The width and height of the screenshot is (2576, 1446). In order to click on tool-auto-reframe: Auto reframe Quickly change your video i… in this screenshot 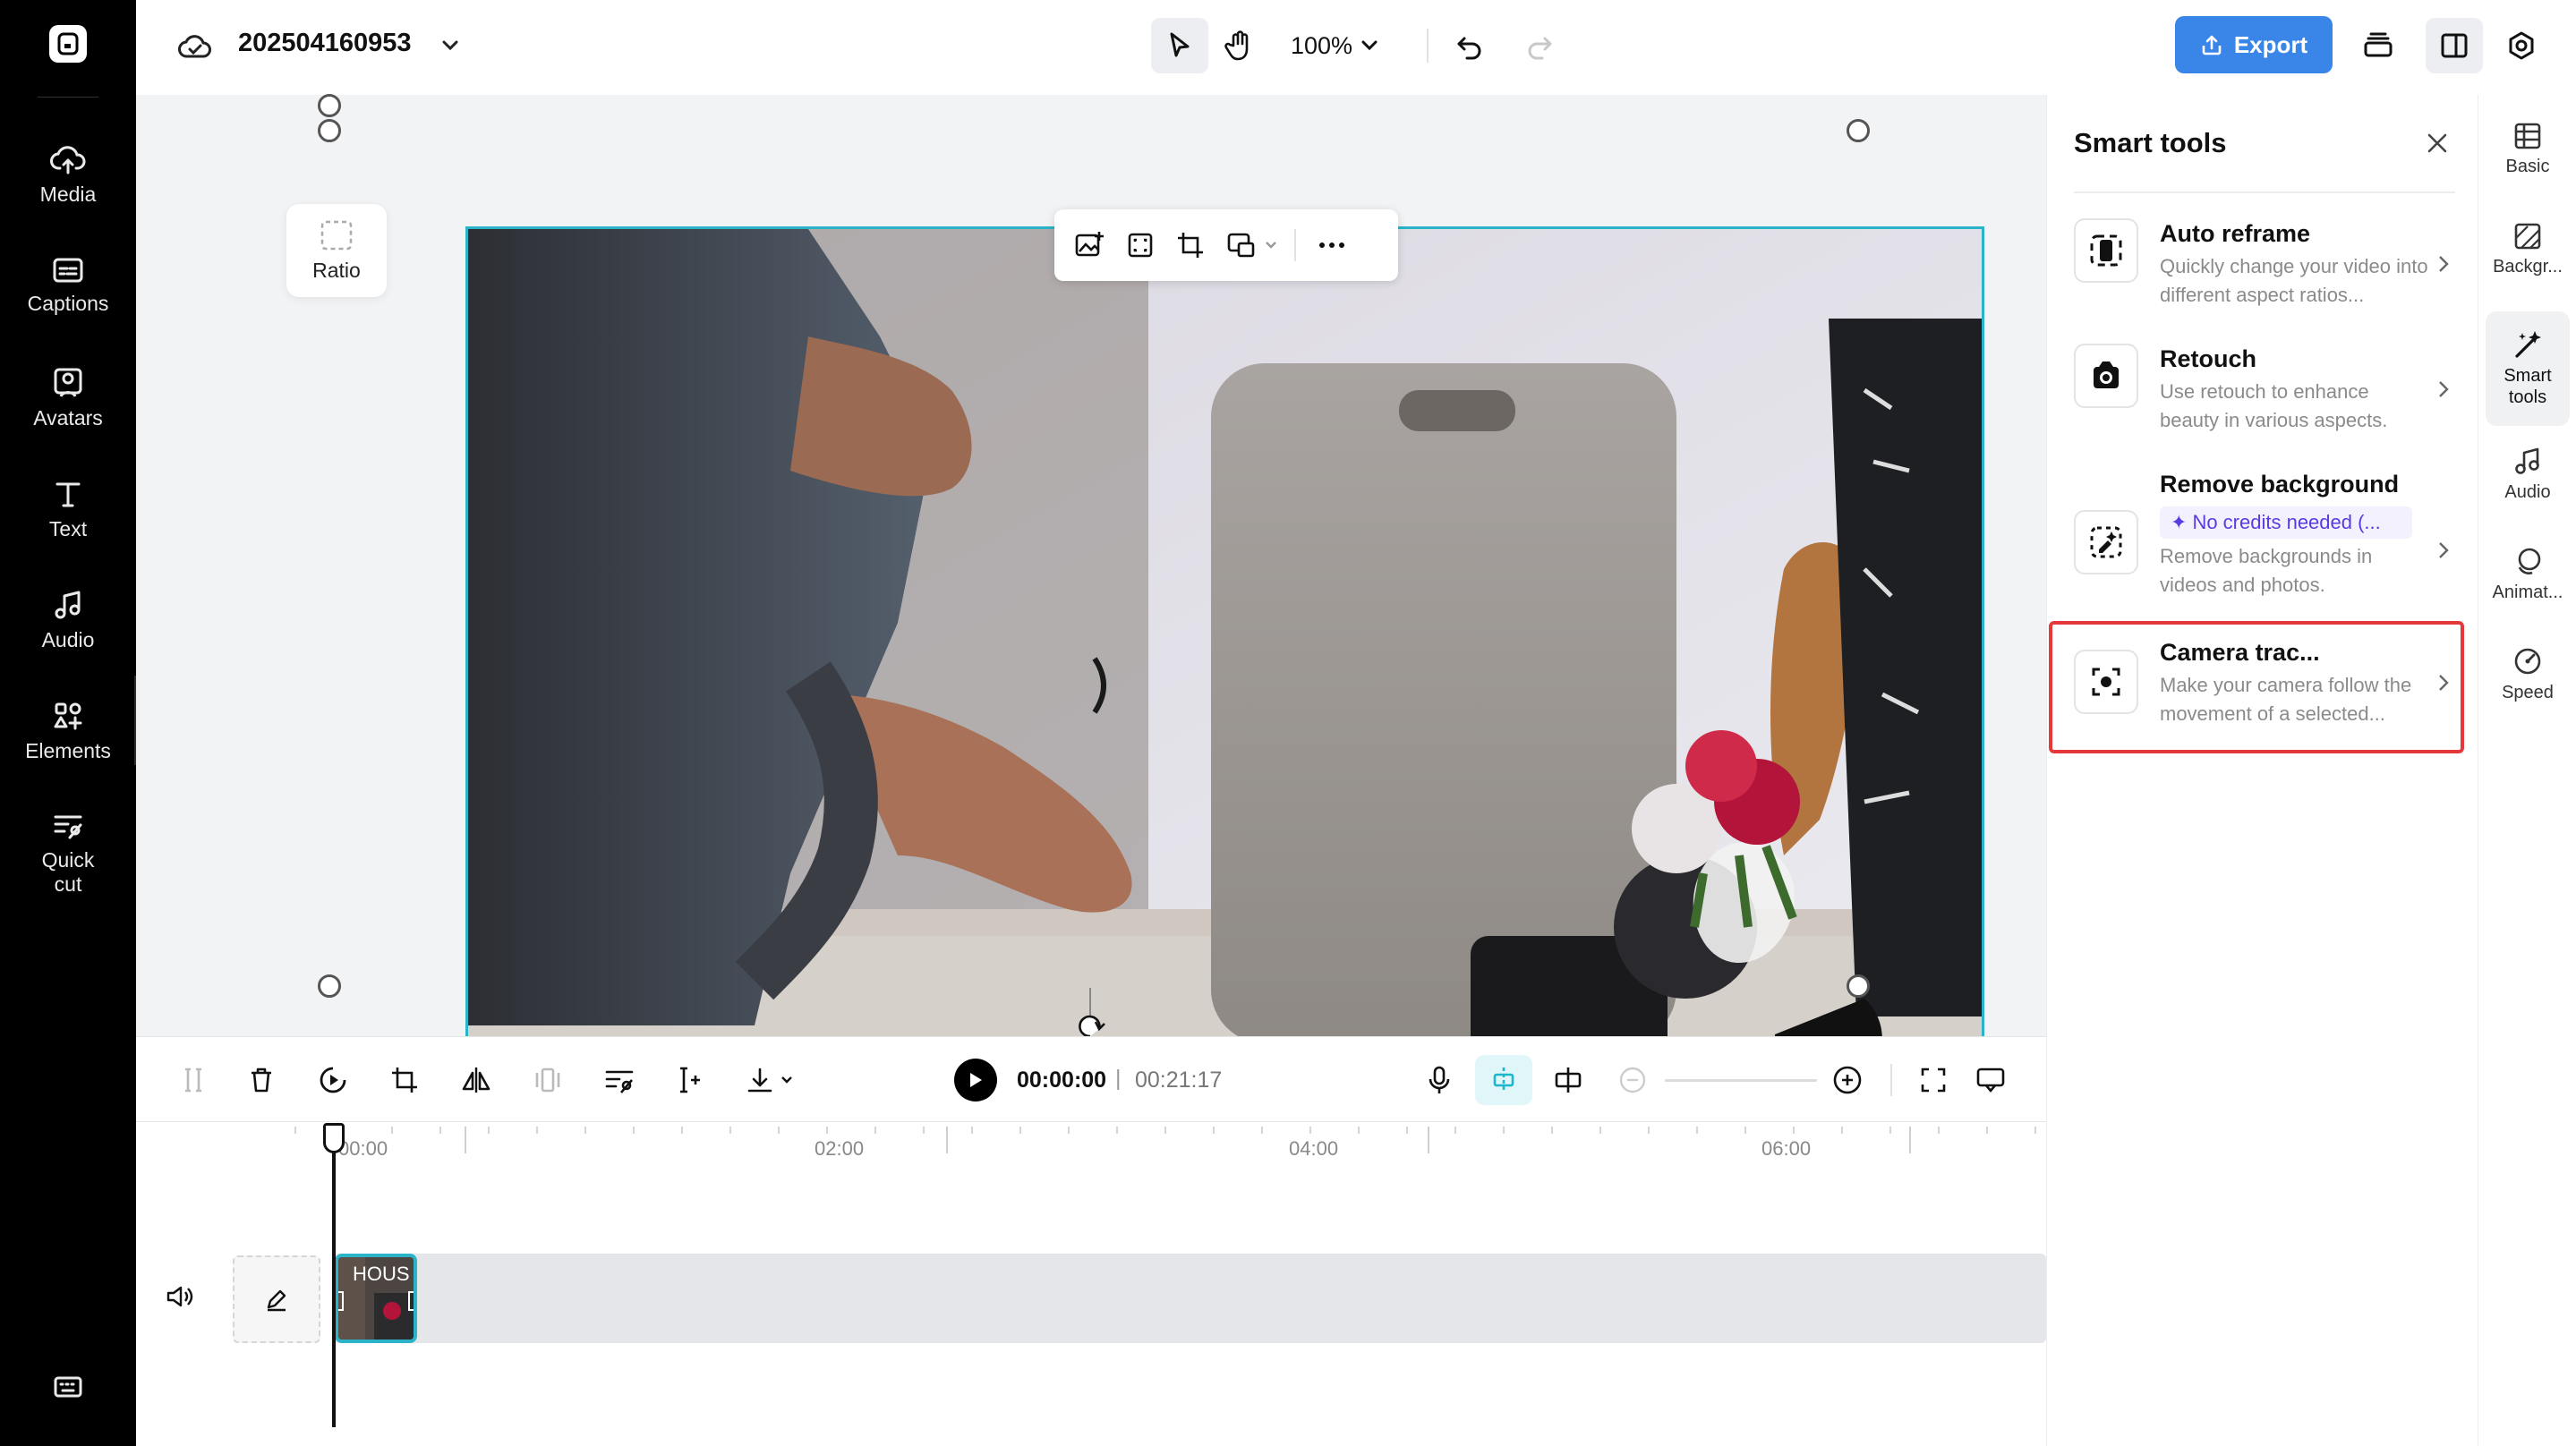, I will do `click(2269, 264)`.